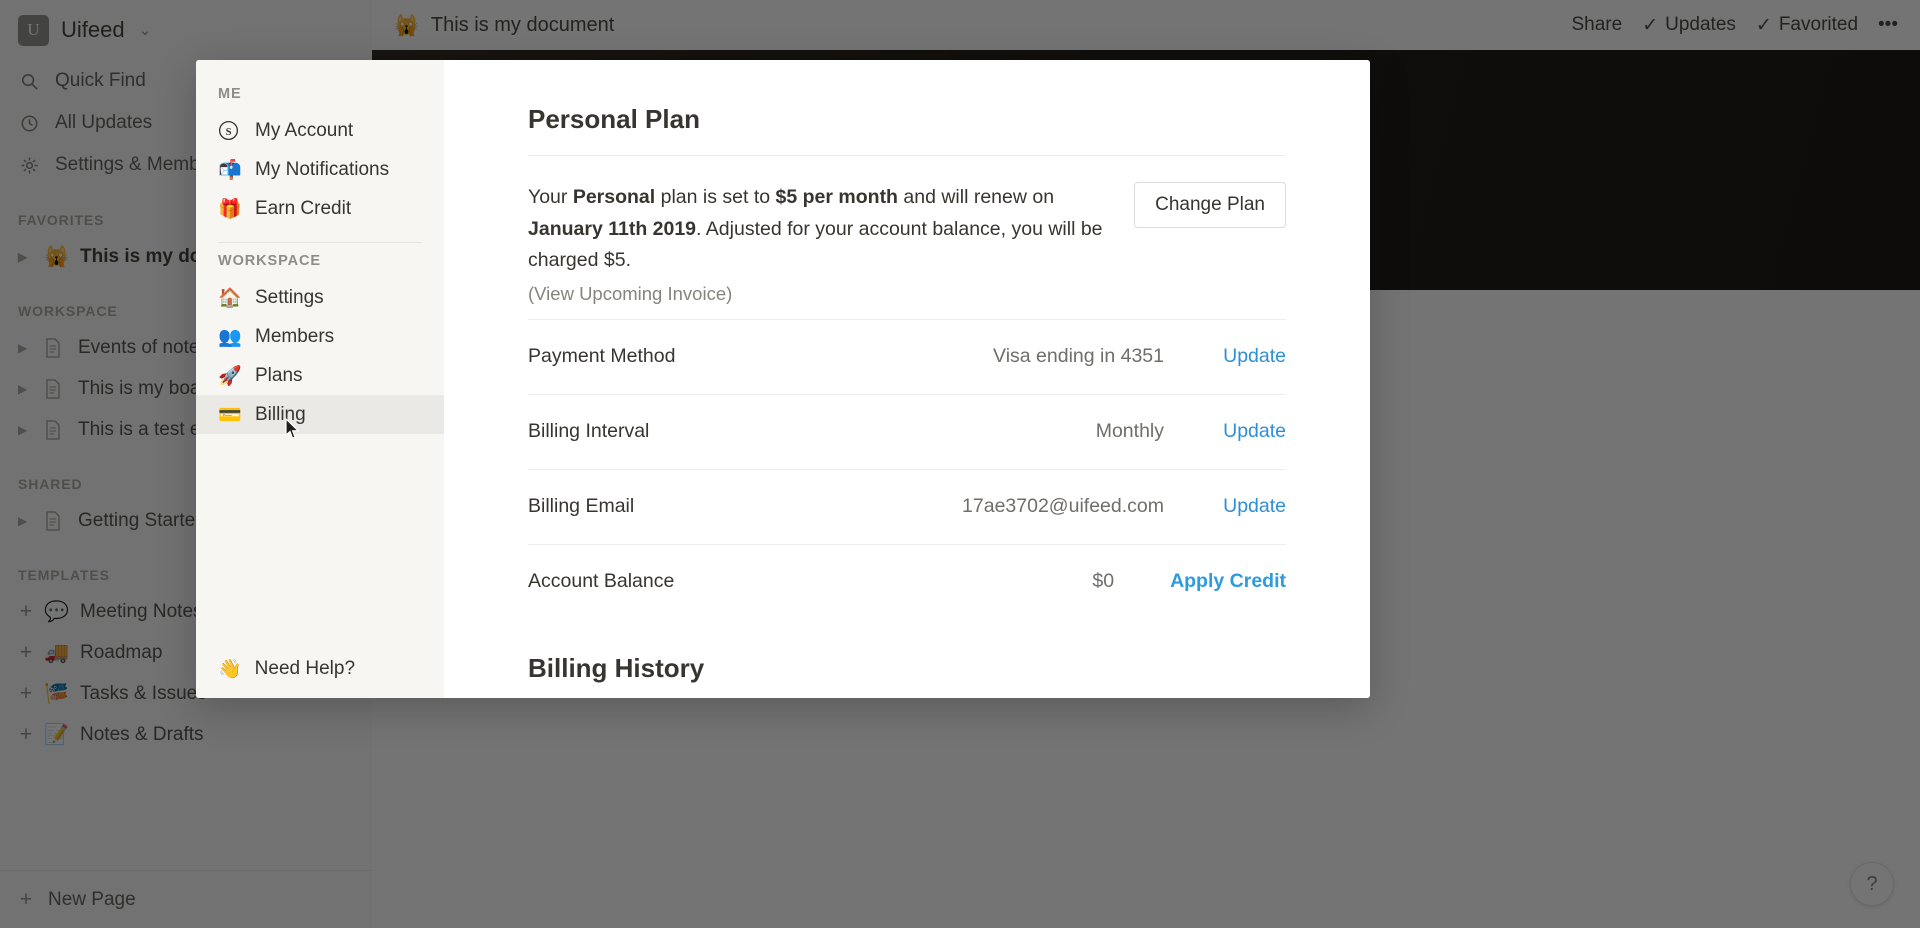 Image resolution: width=1920 pixels, height=928 pixels. I want to click on credit-card-icon: 💳, so click(230, 415).